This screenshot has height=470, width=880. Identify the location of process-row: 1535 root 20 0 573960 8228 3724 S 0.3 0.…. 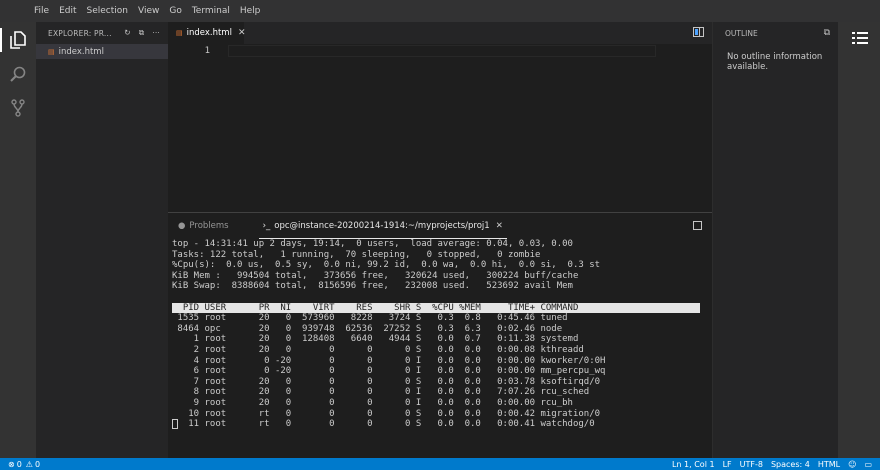
(370, 318).